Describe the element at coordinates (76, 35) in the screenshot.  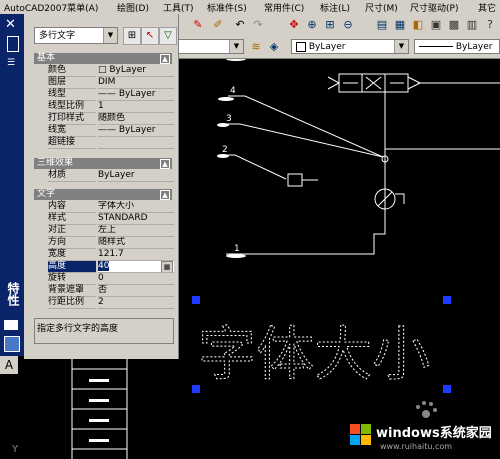
I see `object-type-select: 多行文字 ▼` at that location.